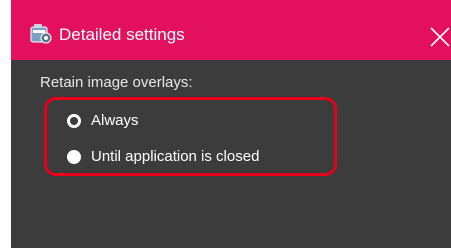  I want to click on radio-checked-icon, so click(74, 121).